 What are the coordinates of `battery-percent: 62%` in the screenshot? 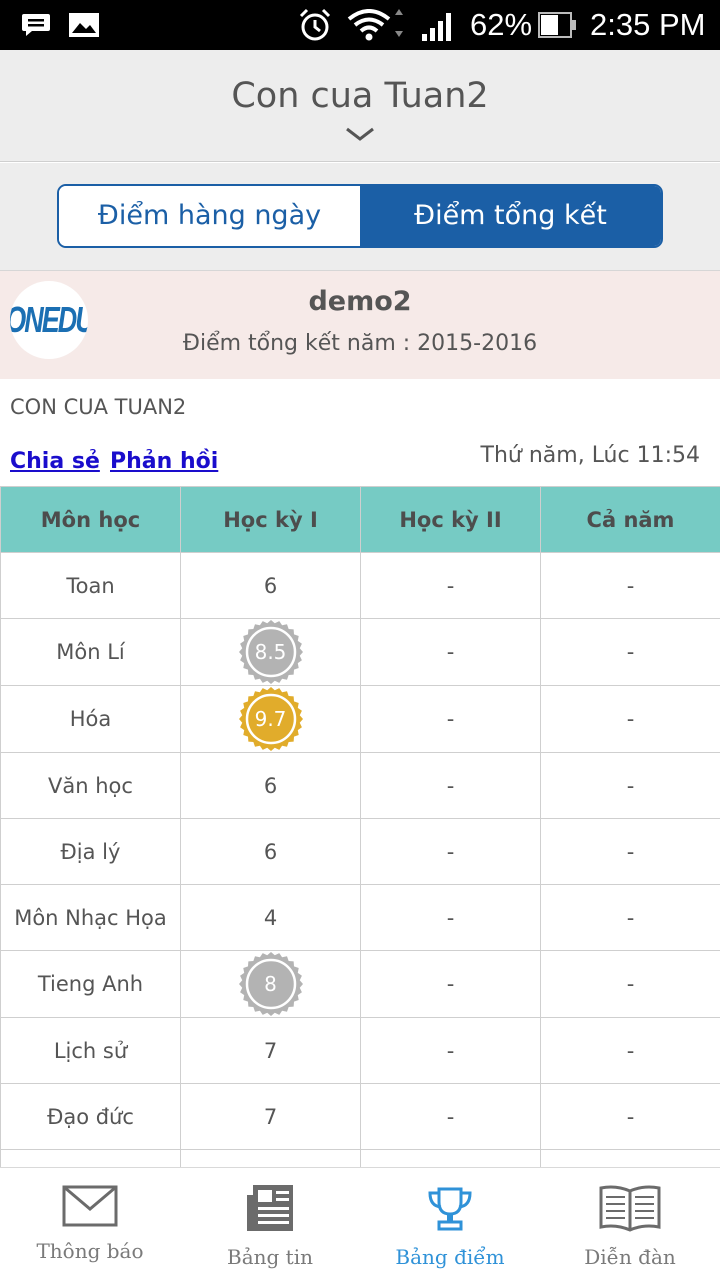 It's located at (501, 24).